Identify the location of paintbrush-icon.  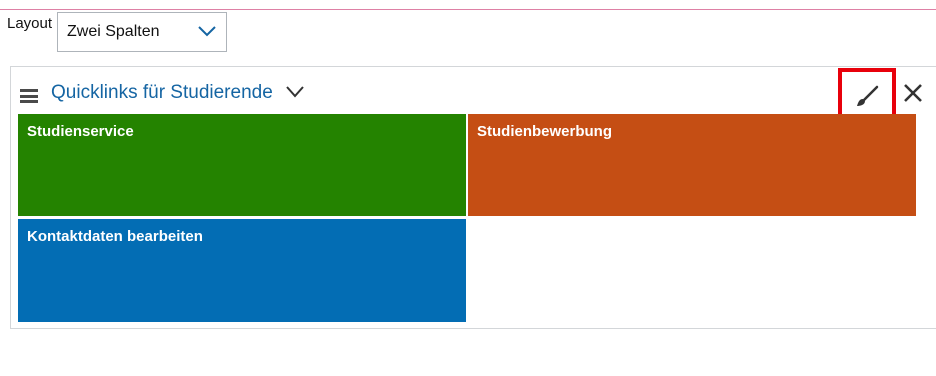
(868, 95).